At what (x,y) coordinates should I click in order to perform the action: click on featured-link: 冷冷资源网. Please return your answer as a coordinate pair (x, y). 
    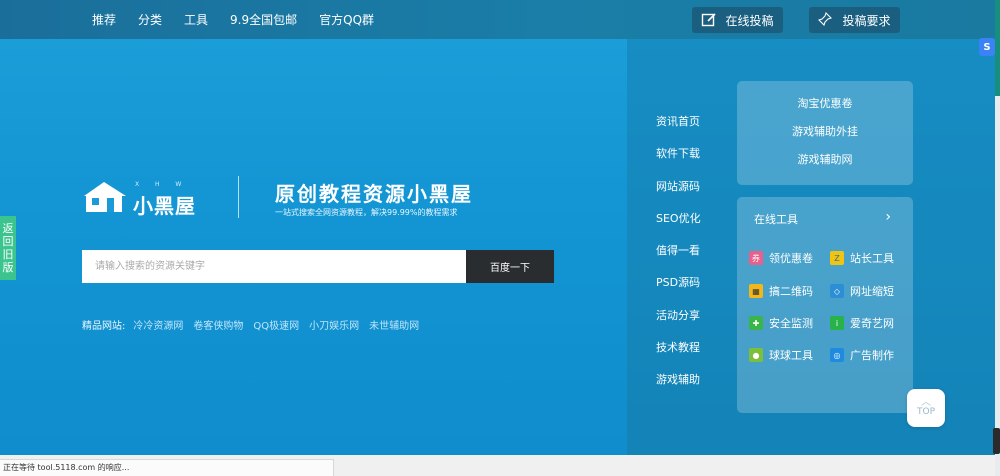
    Looking at the image, I should click on (158, 324).